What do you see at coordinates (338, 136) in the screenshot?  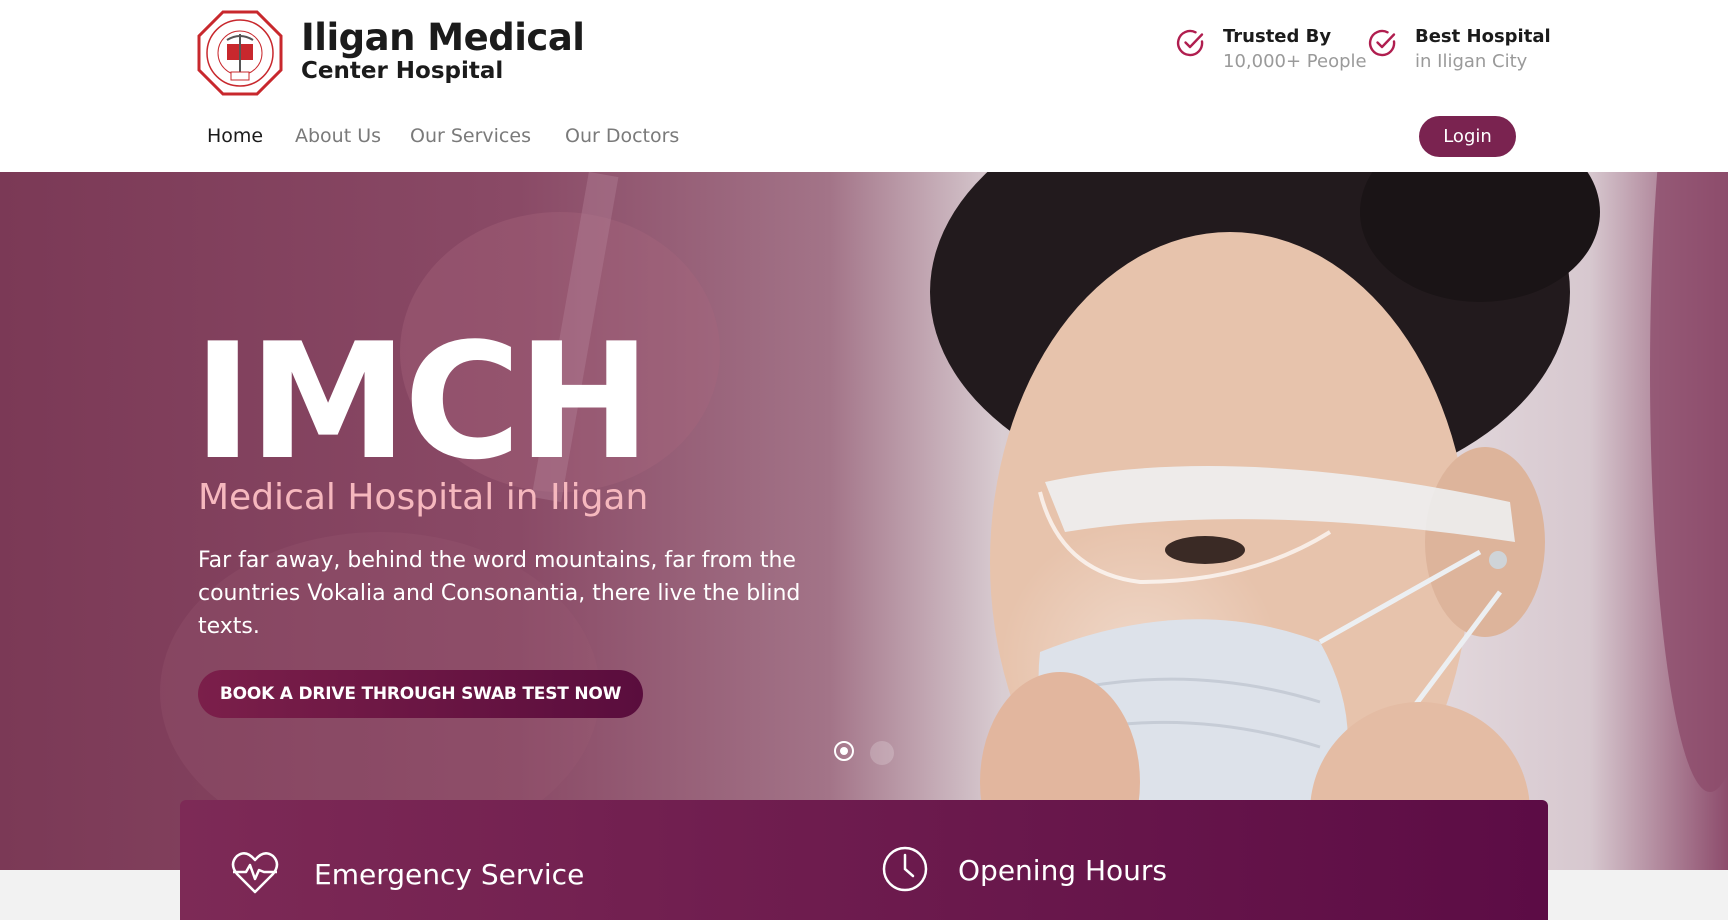 I see `nav-about-us: About Us` at bounding box center [338, 136].